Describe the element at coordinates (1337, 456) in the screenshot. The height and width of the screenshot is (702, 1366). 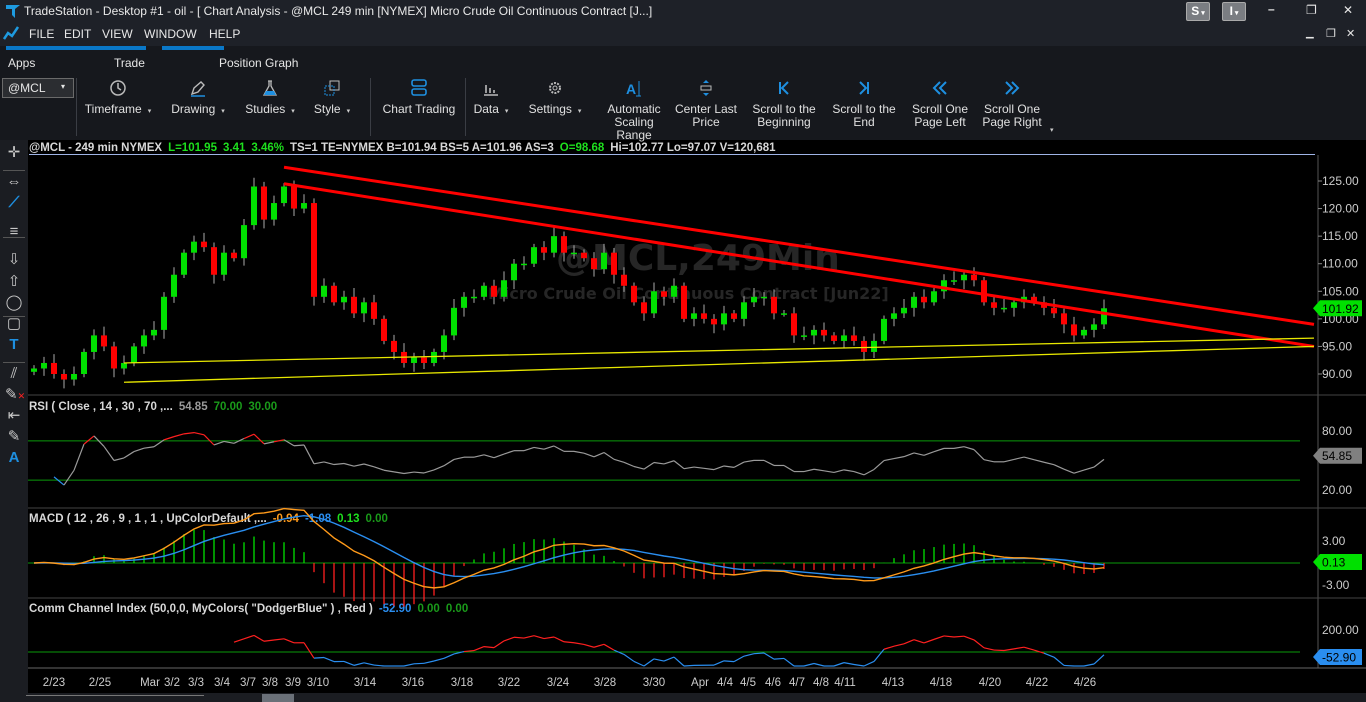
I see `rsi-tag-label: 54.85` at that location.